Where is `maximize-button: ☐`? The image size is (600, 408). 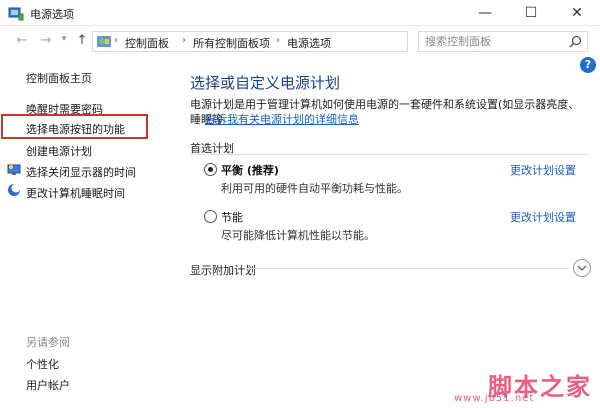 maximize-button: ☐ is located at coordinates (531, 13).